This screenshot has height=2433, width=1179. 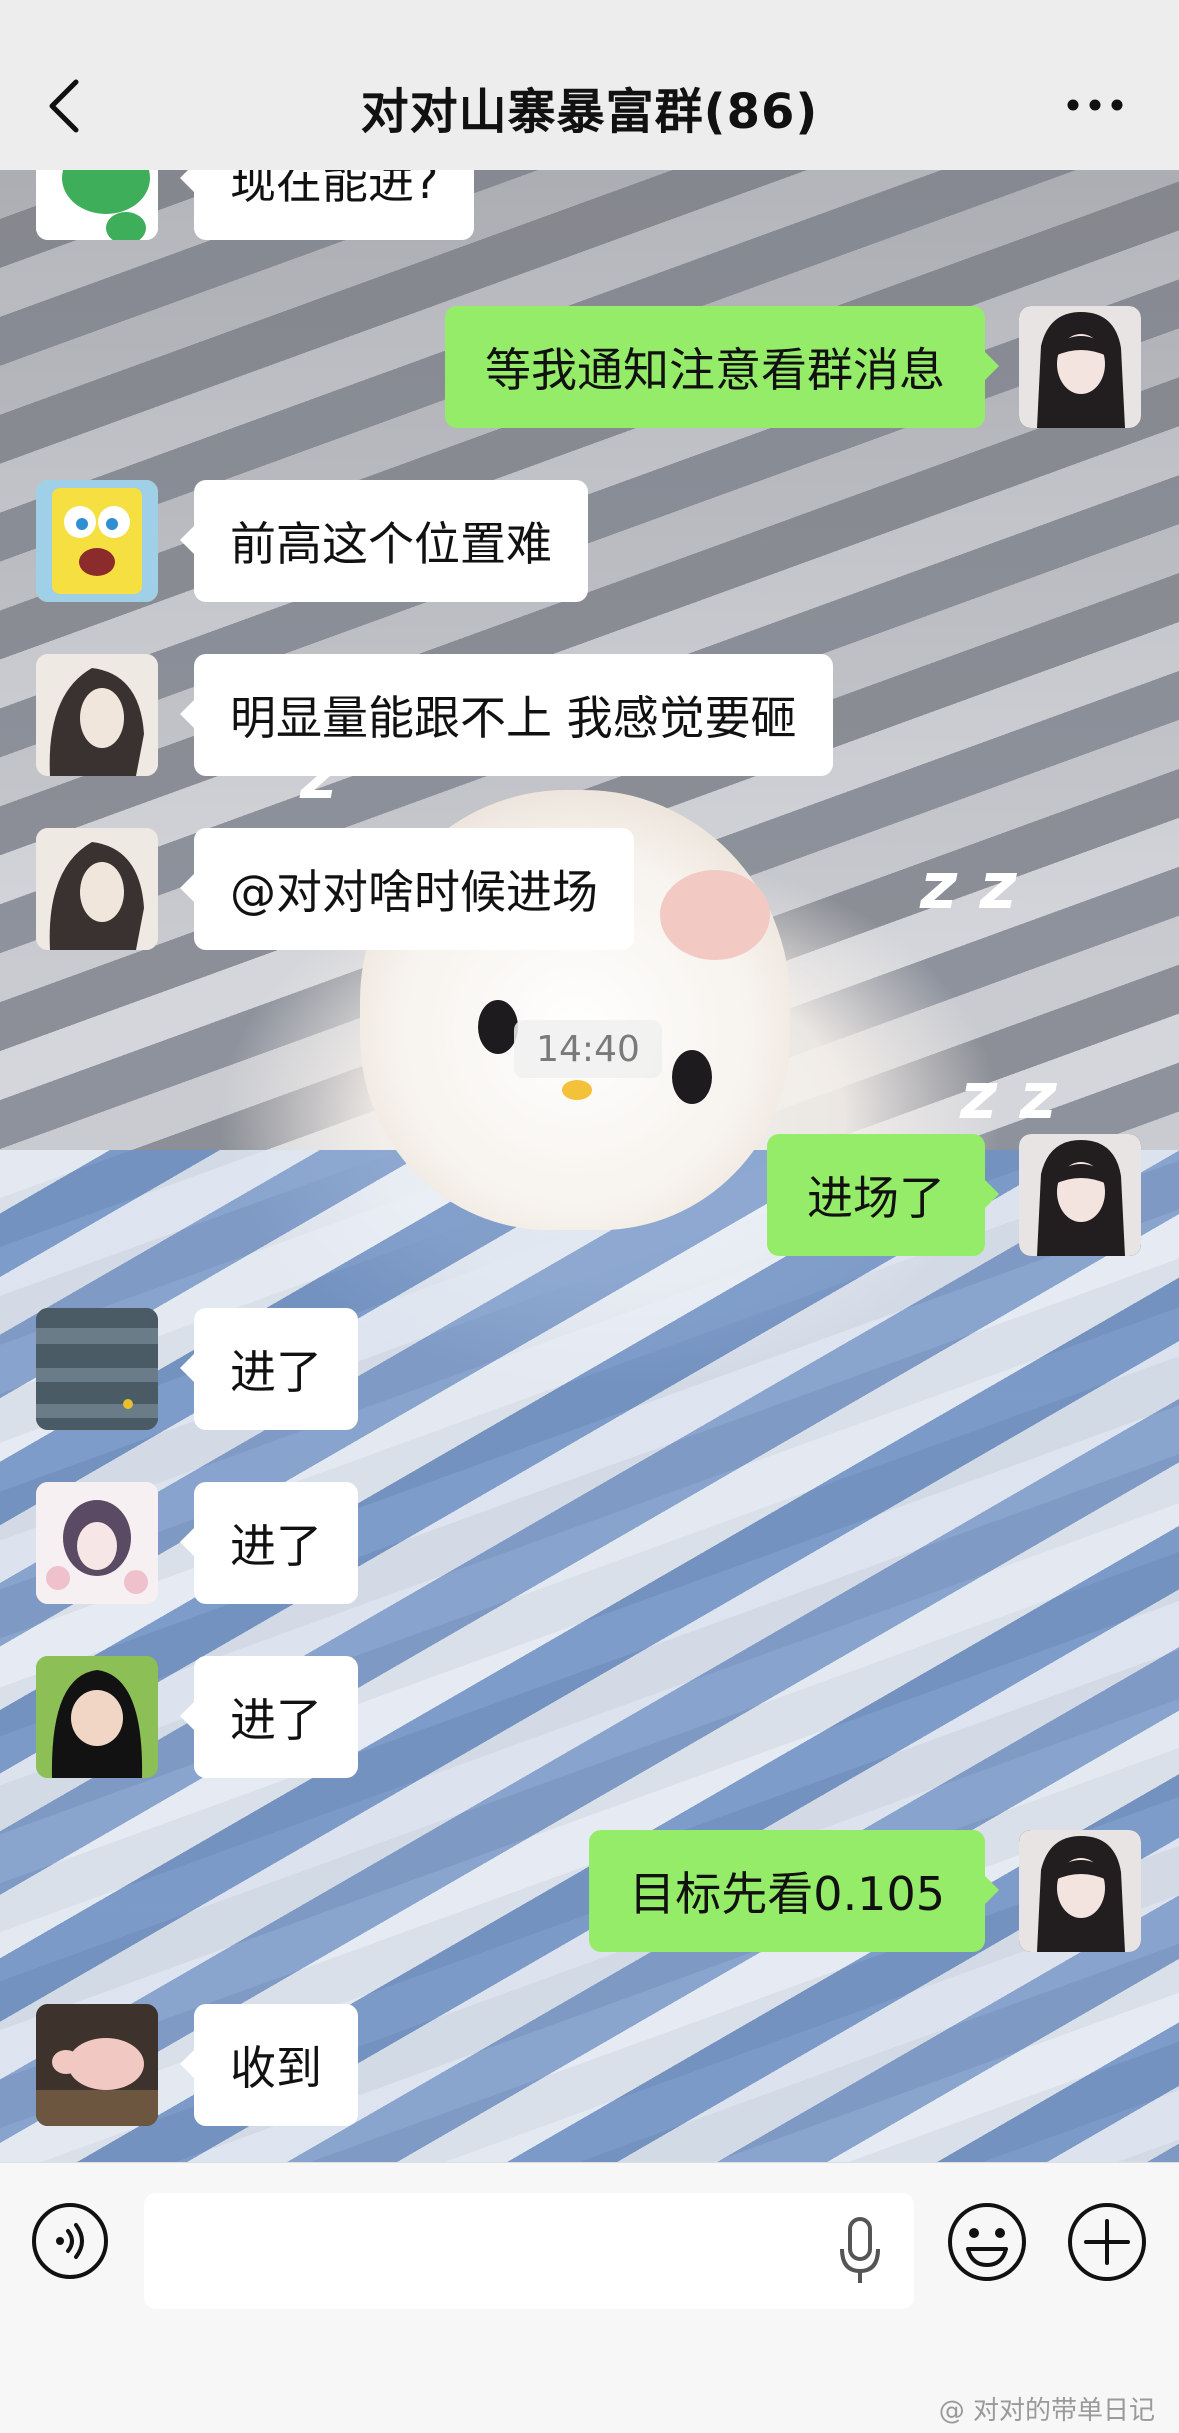 I want to click on microphone-icon, so click(x=860, y=2251).